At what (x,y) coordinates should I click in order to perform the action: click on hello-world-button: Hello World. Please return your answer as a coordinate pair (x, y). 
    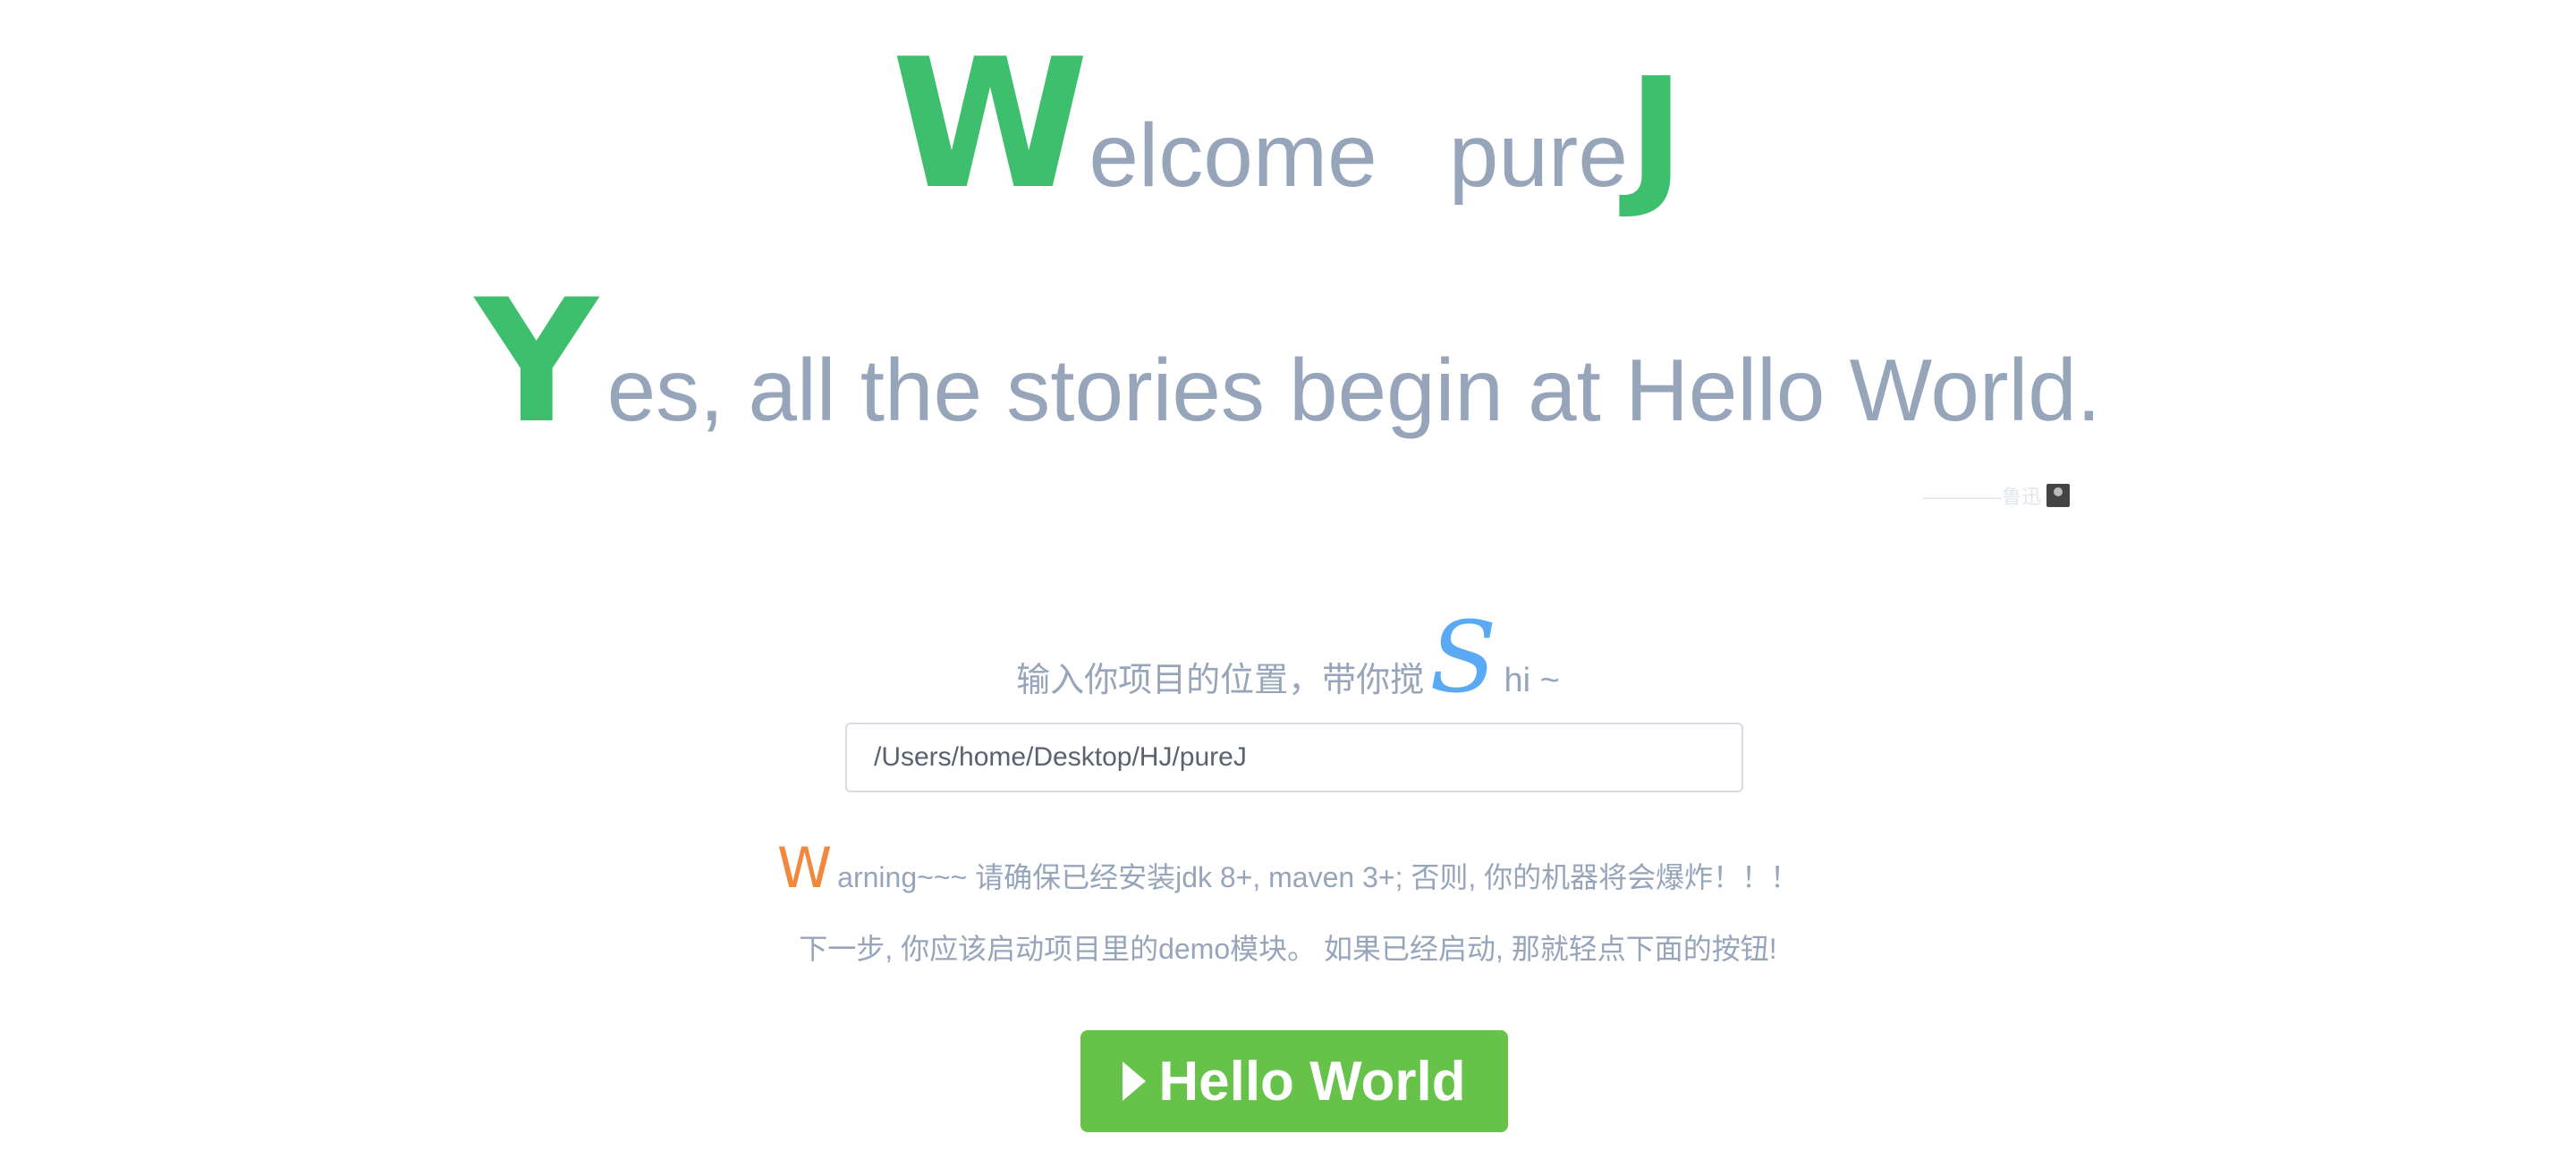
    Looking at the image, I should click on (1294, 1081).